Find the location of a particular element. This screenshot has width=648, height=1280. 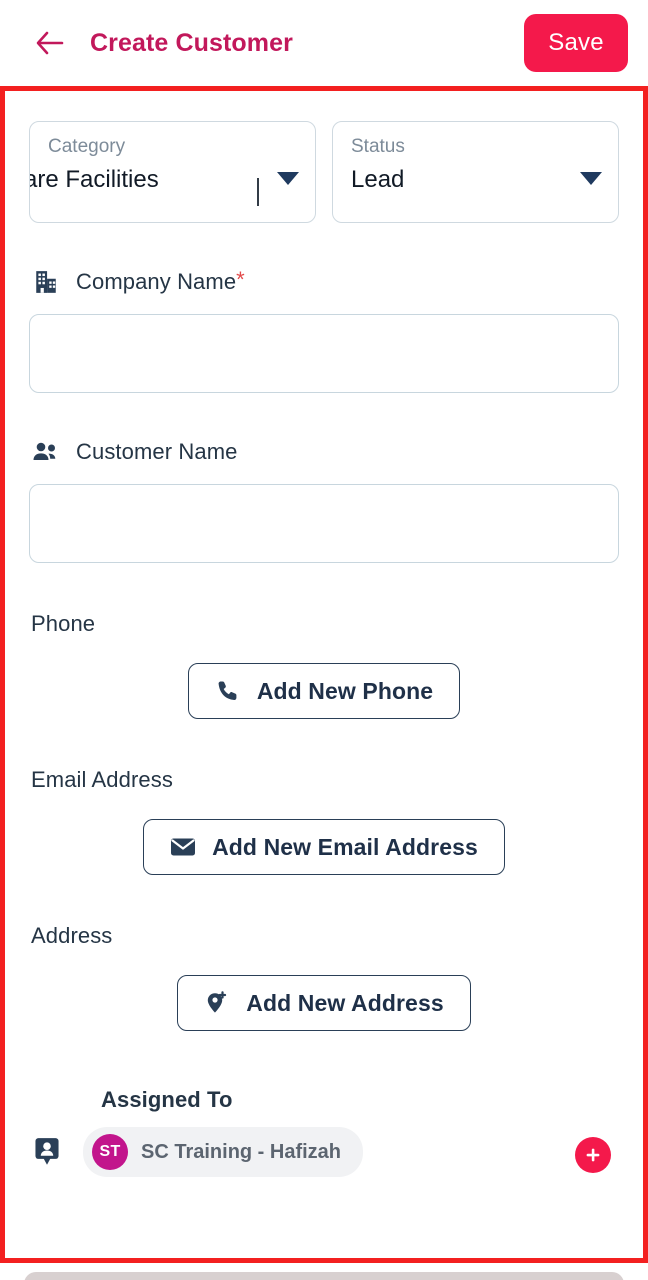

status-chevron-down-icon is located at coordinates (591, 178).